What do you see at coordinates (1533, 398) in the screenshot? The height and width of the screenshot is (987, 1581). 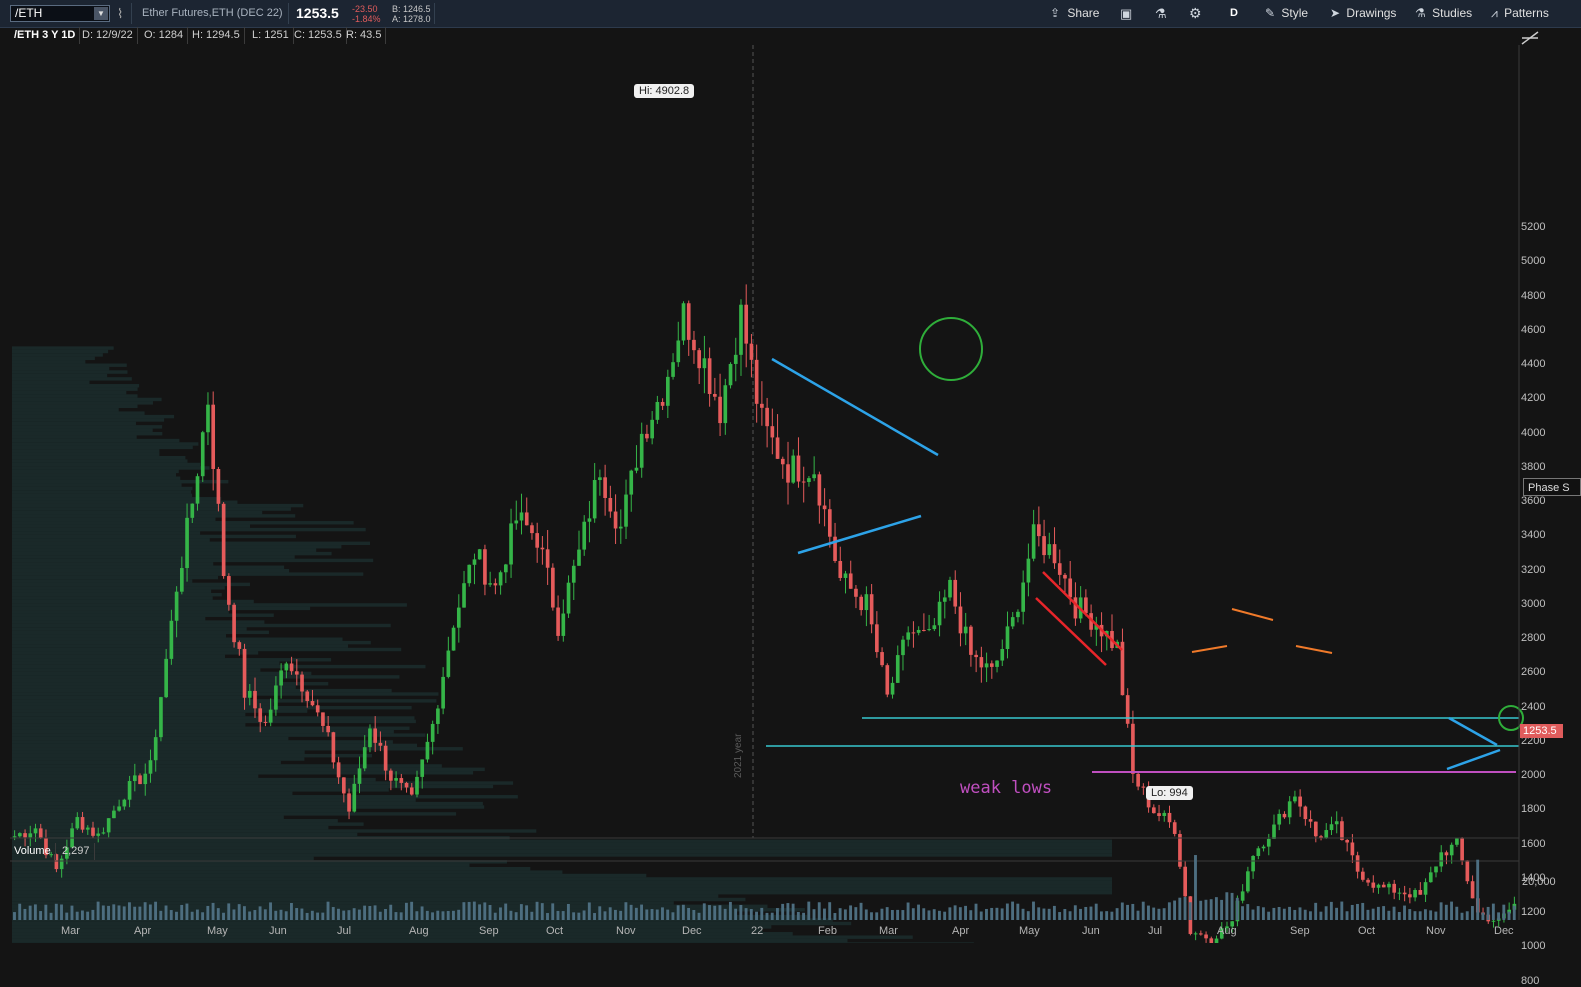 I see `price-tick-label: 4200` at bounding box center [1533, 398].